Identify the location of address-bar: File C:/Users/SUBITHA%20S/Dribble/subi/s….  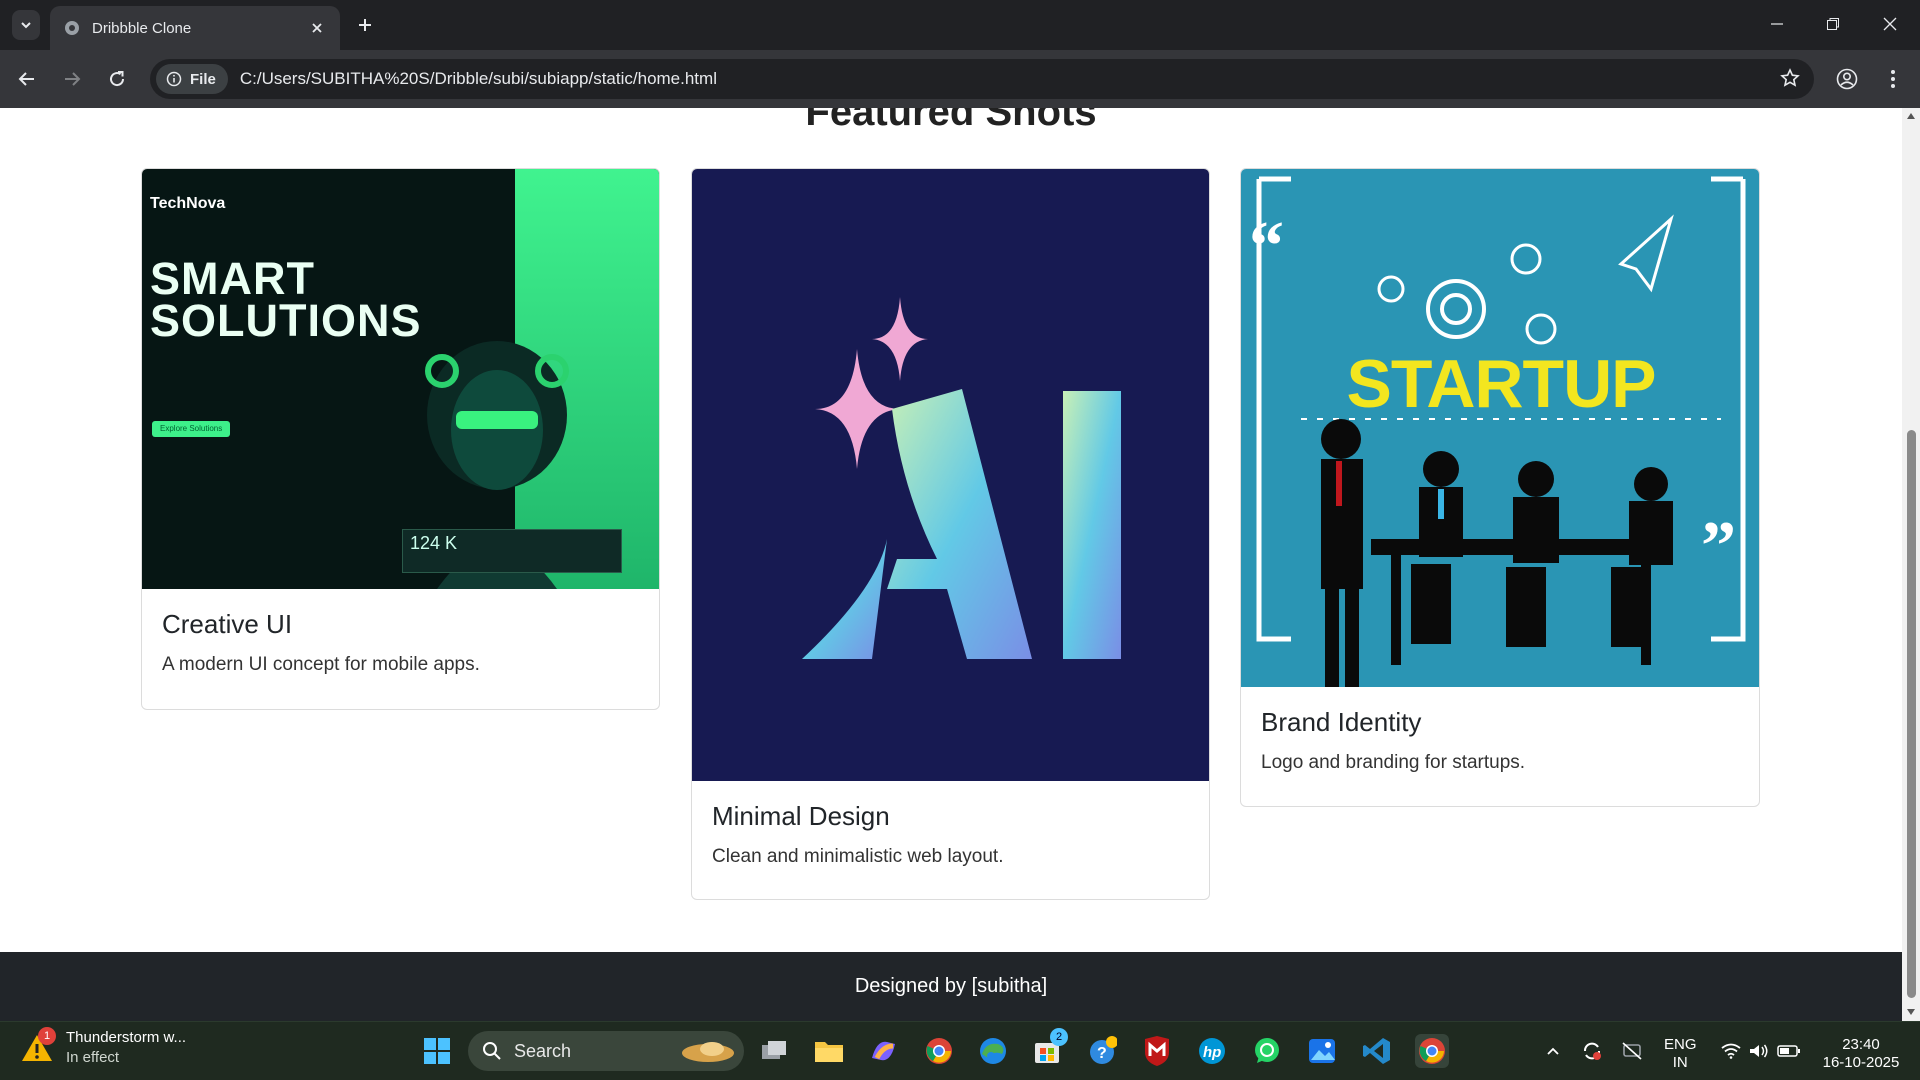
(982, 79).